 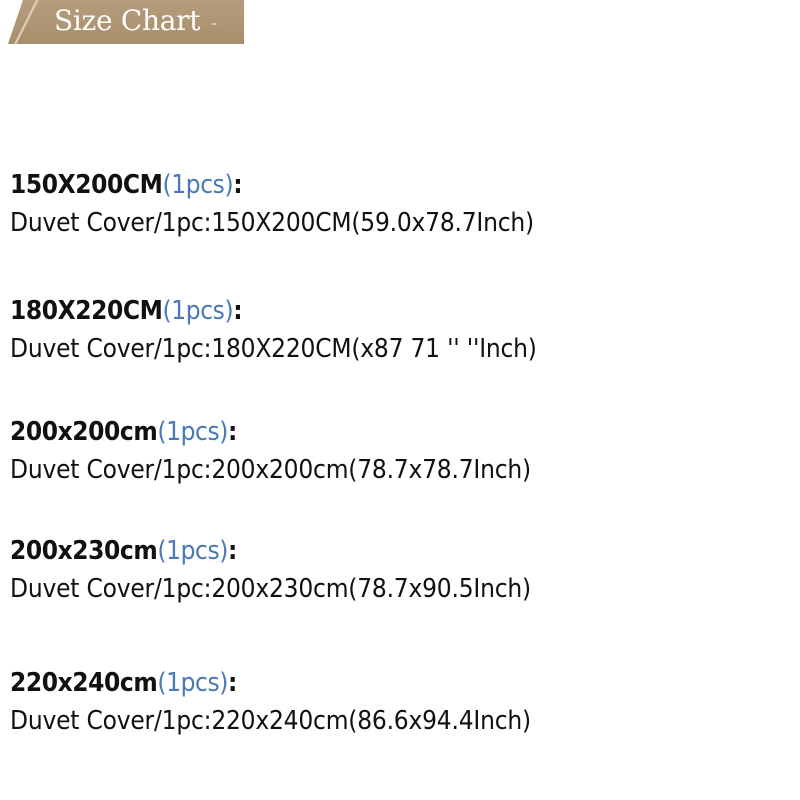 I want to click on size-label: 180X220CM, so click(x=86, y=311).